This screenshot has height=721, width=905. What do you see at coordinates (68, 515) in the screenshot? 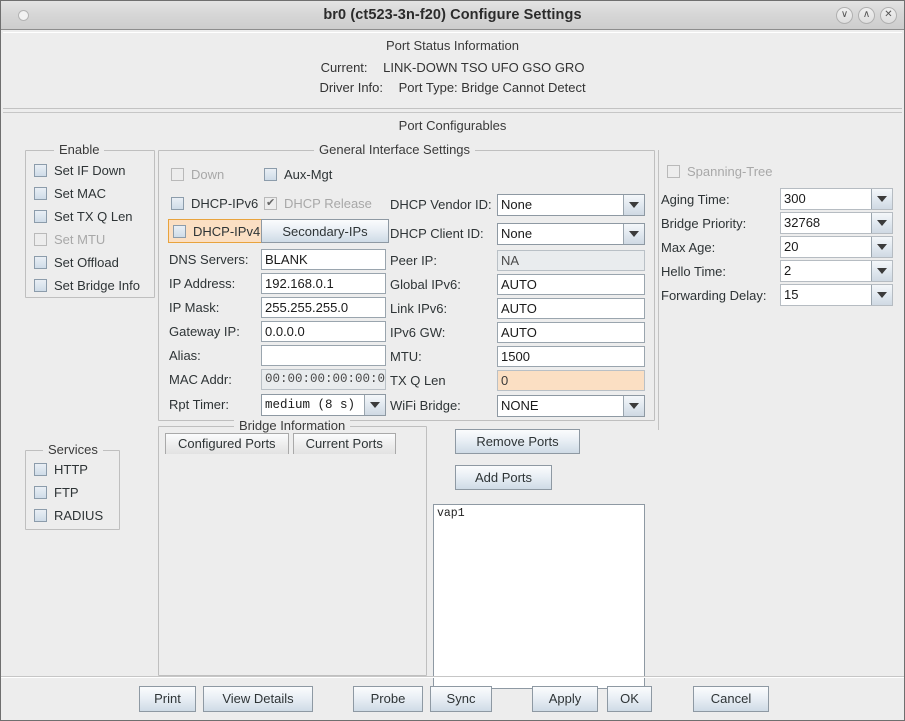
I see `checkbox-radius: RADIUS` at bounding box center [68, 515].